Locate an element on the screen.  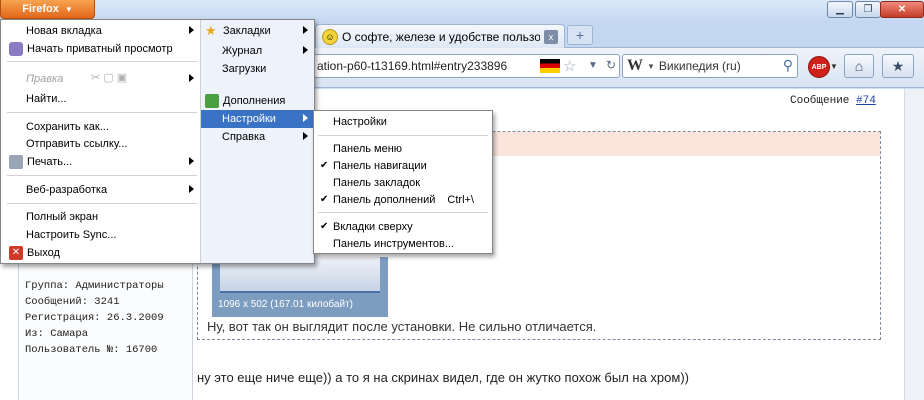
submenu-item-add-on-bar: ✔ Панель дополнений Ctrl+\ is located at coordinates (403, 200).